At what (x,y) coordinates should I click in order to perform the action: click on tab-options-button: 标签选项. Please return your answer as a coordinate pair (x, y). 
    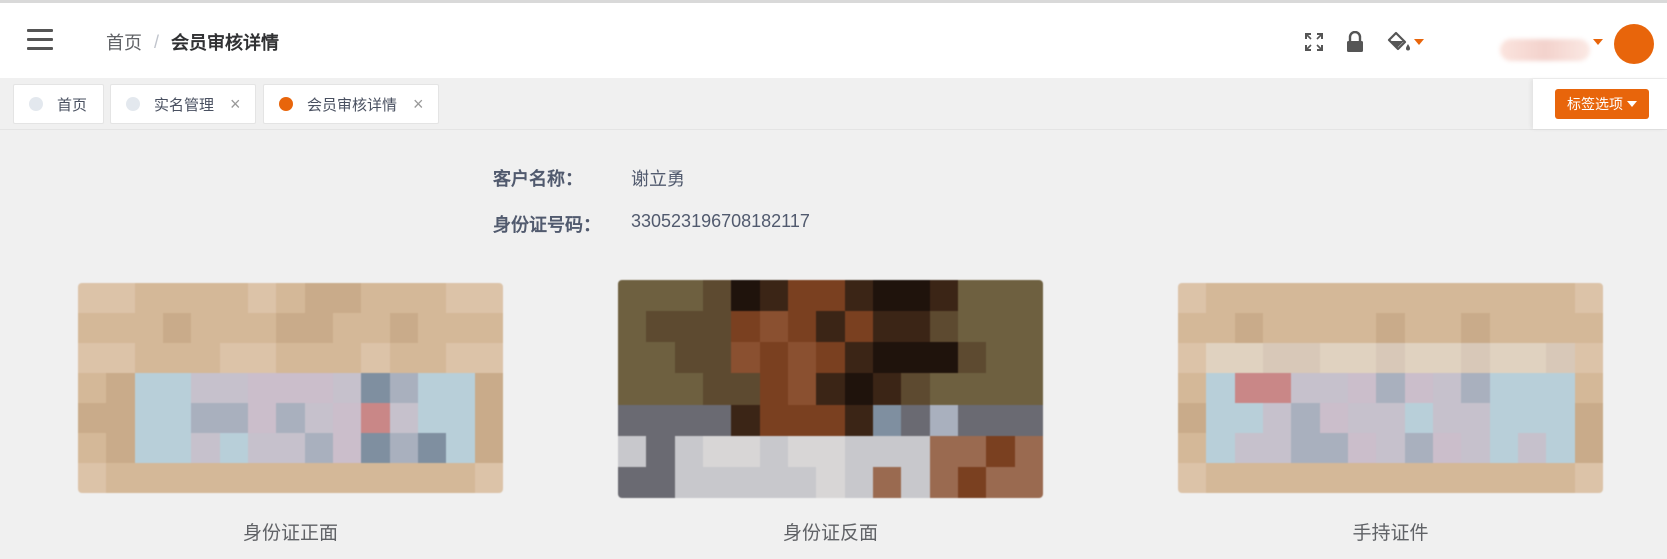
    Looking at the image, I should click on (1602, 104).